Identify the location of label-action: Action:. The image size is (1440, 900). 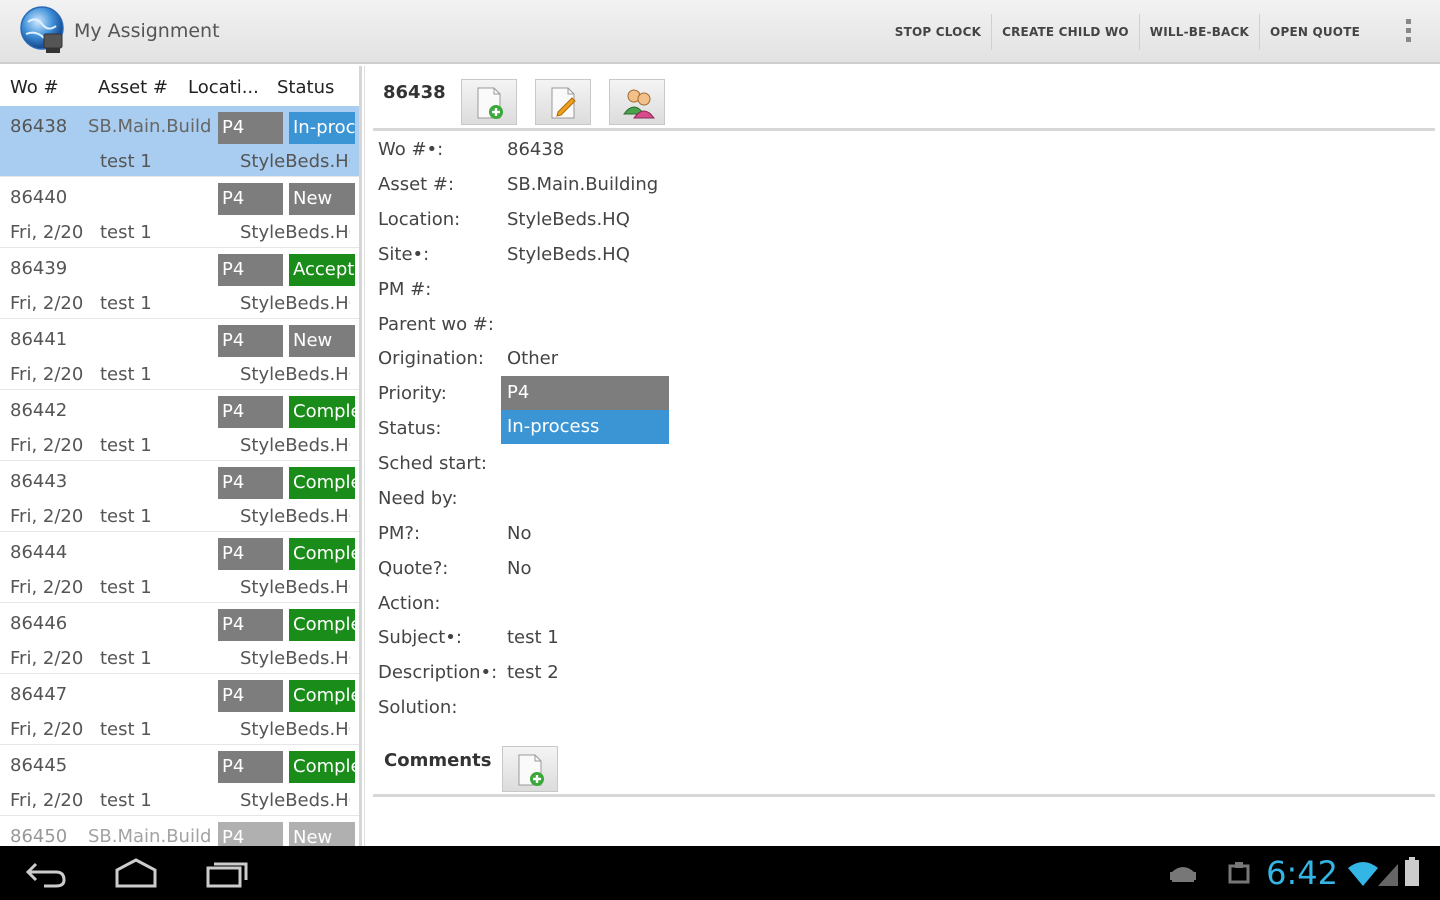
(409, 603).